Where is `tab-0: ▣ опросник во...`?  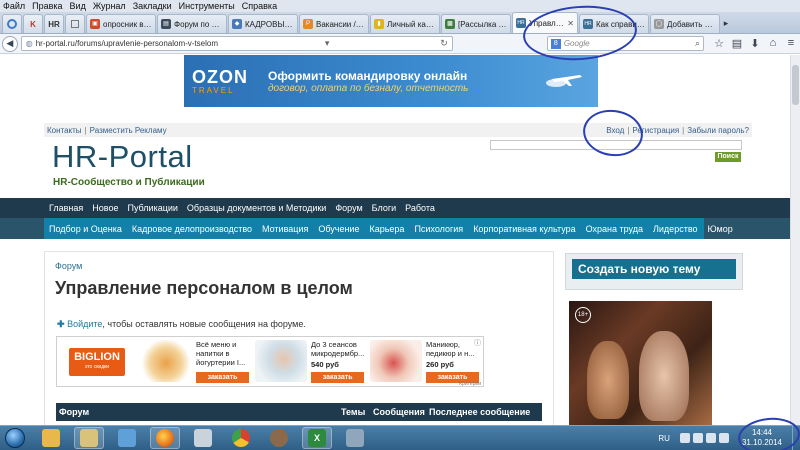 tab-0: ▣ опросник во... is located at coordinates (121, 23).